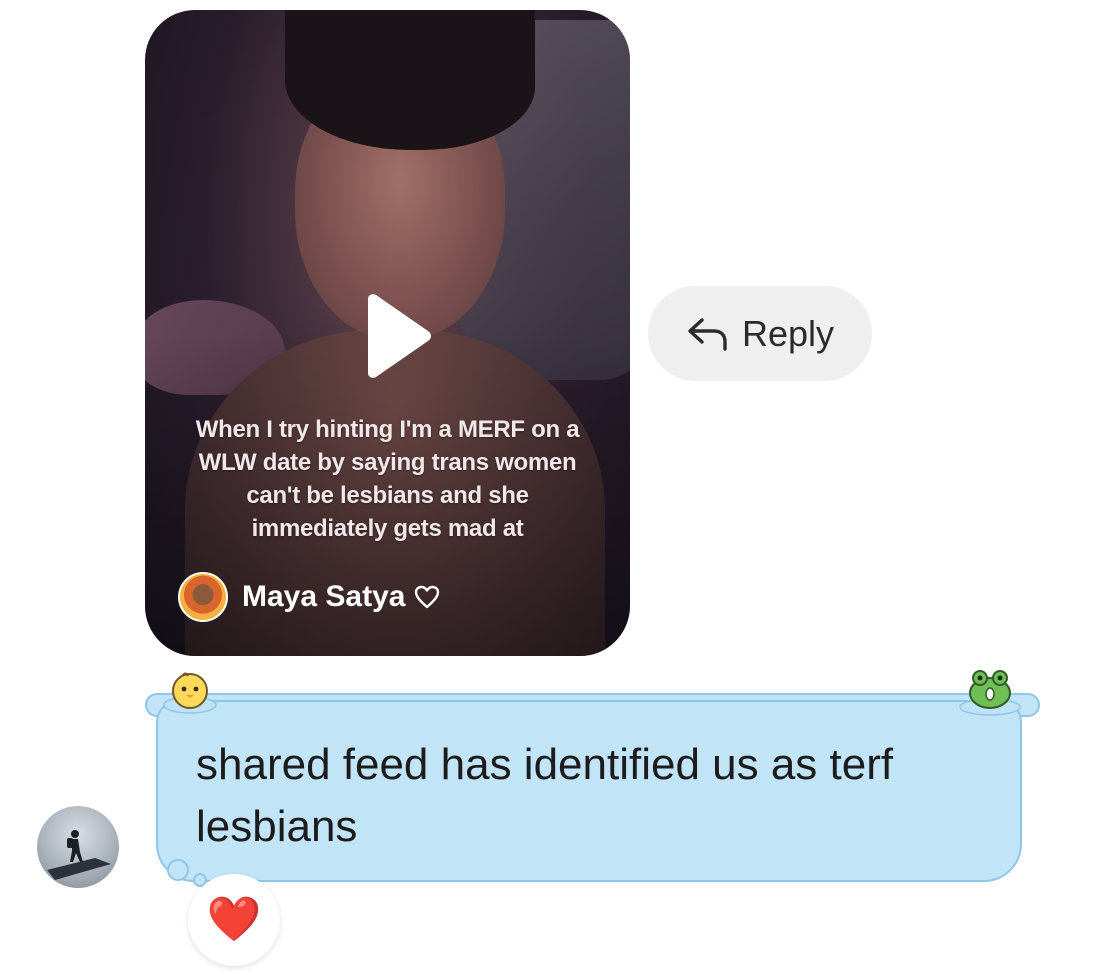  I want to click on reply-button: Reply, so click(760, 333).